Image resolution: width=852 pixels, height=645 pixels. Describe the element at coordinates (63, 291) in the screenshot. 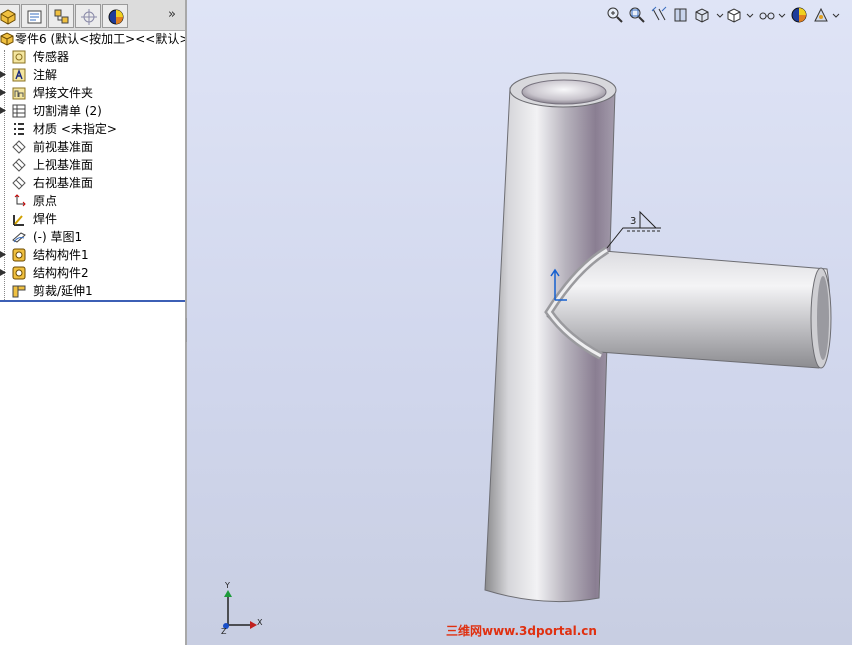

I see `tree-item-label: 剪裁/延伸1` at that location.